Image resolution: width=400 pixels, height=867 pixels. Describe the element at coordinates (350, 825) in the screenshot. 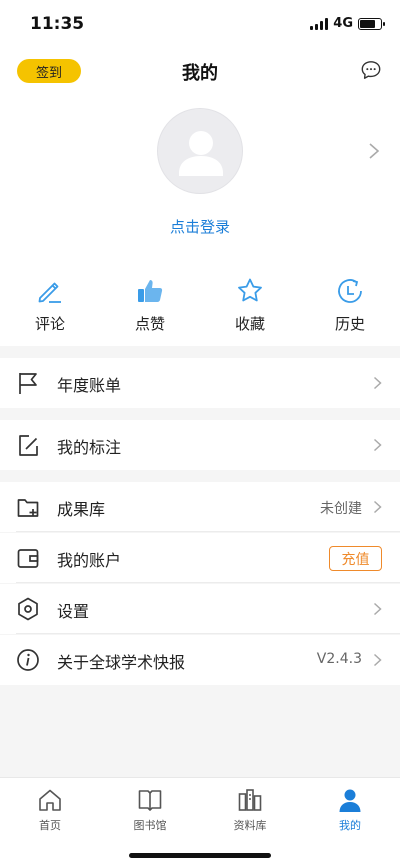

I see `tab-label: 我的` at that location.